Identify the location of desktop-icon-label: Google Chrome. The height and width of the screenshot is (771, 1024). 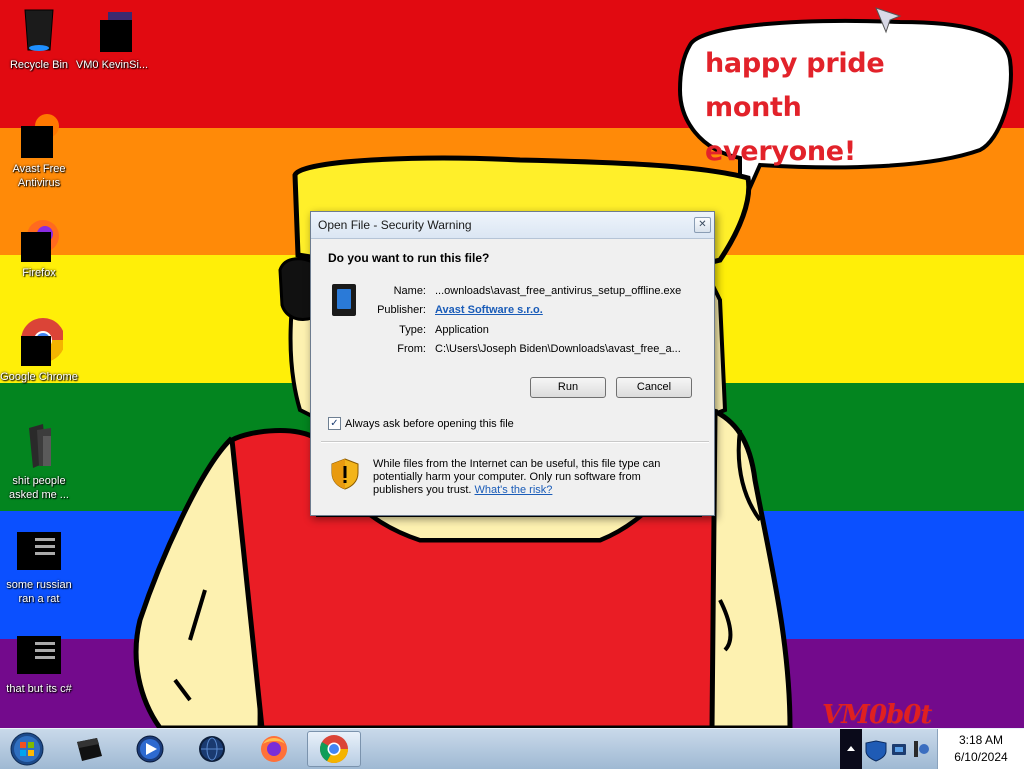
(39, 377).